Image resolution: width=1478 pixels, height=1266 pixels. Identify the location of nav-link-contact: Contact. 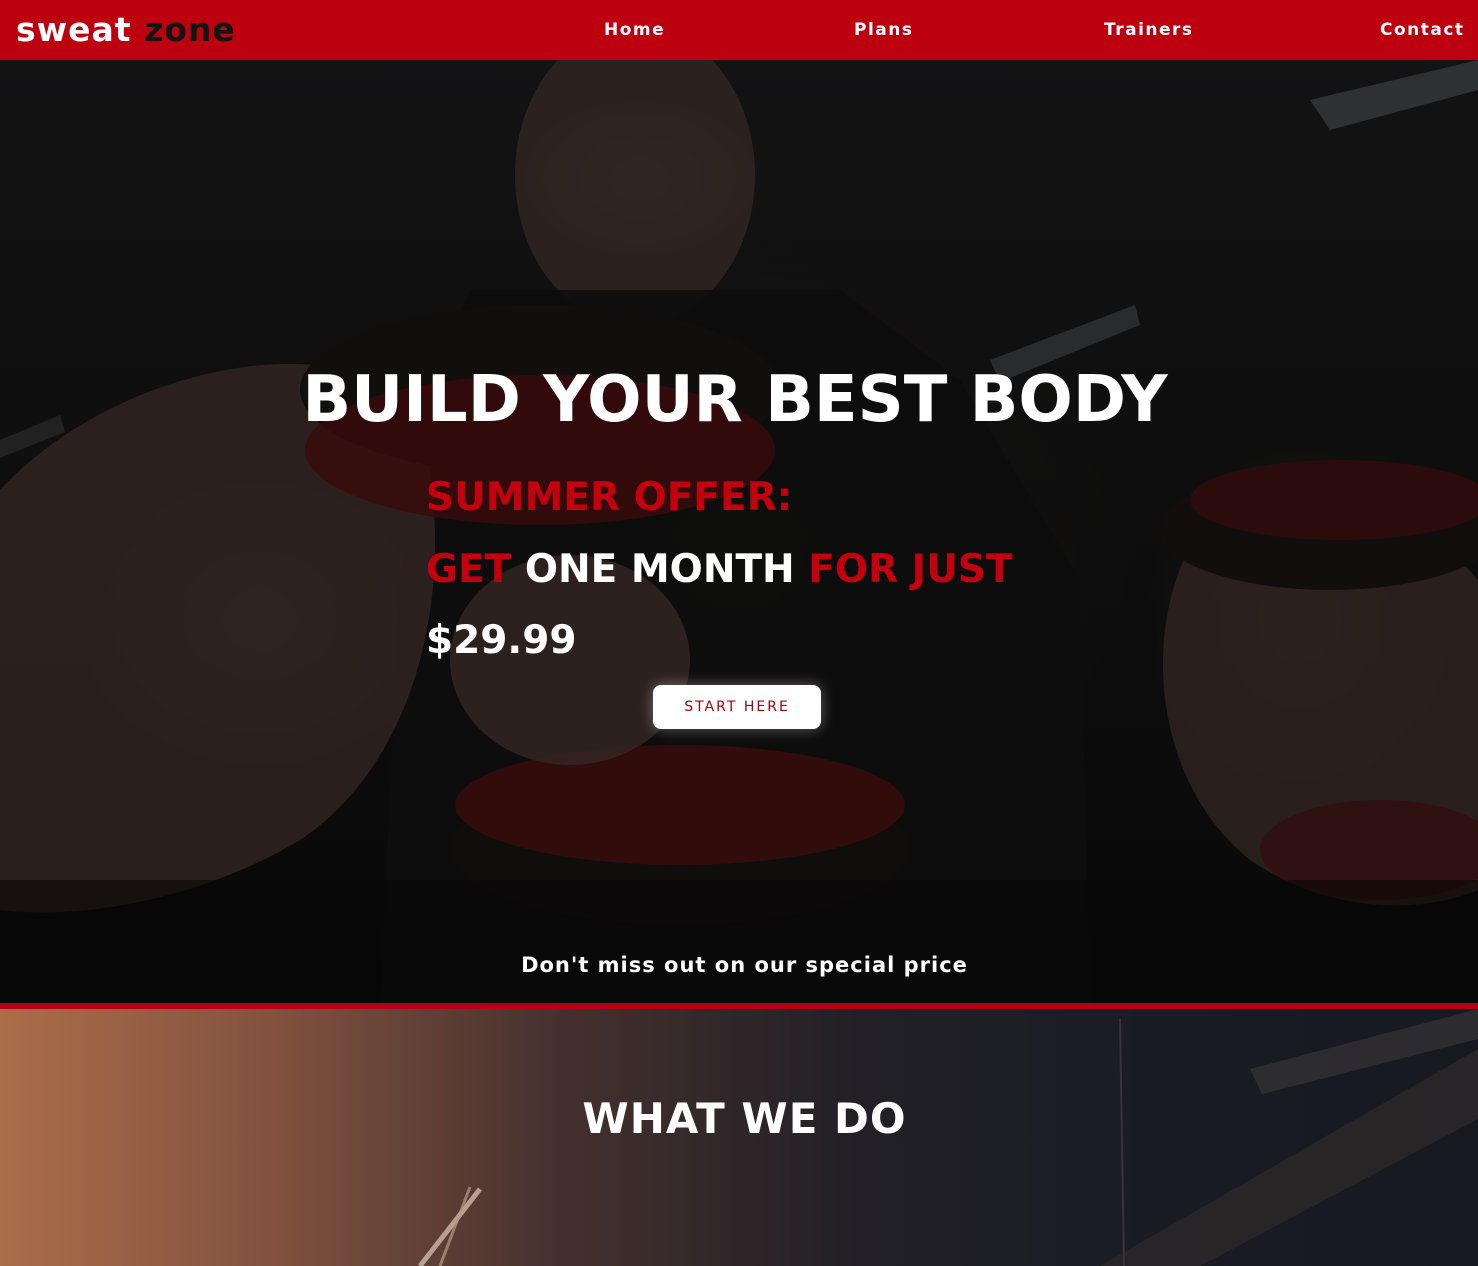
(1422, 30).